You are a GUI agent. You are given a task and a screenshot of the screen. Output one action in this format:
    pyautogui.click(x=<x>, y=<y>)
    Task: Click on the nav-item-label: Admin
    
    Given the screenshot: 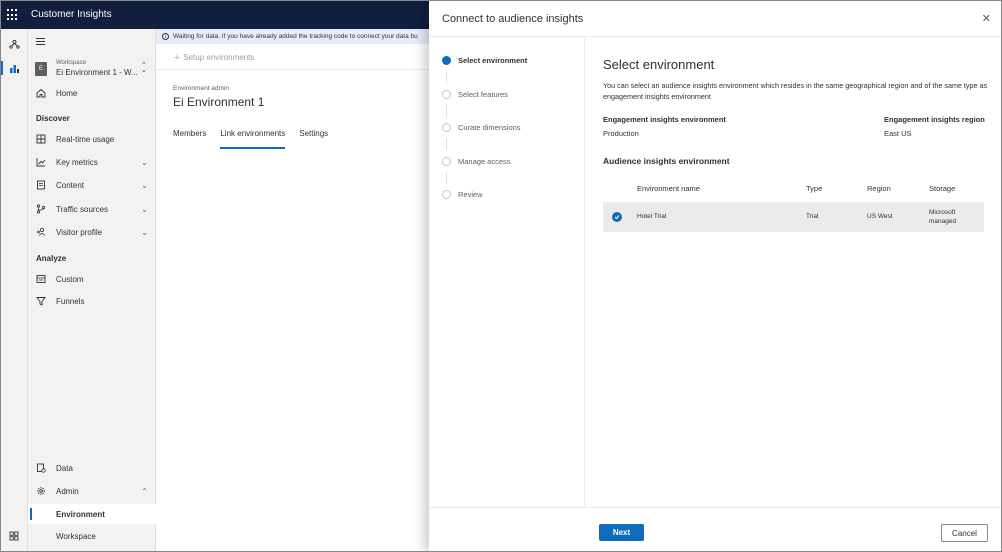 What is the action you would take?
    pyautogui.click(x=67, y=491)
    